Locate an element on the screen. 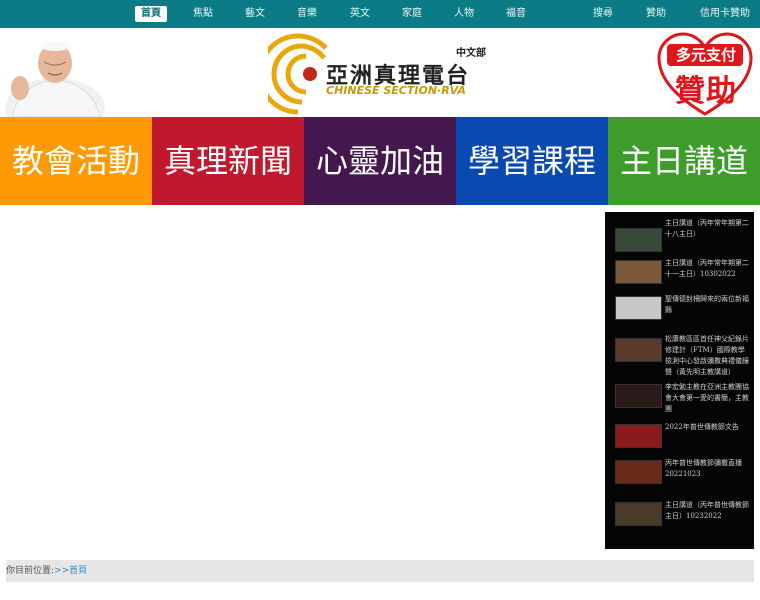 The height and width of the screenshot is (600, 760). donate-label: 贊助 is located at coordinates (706, 88).